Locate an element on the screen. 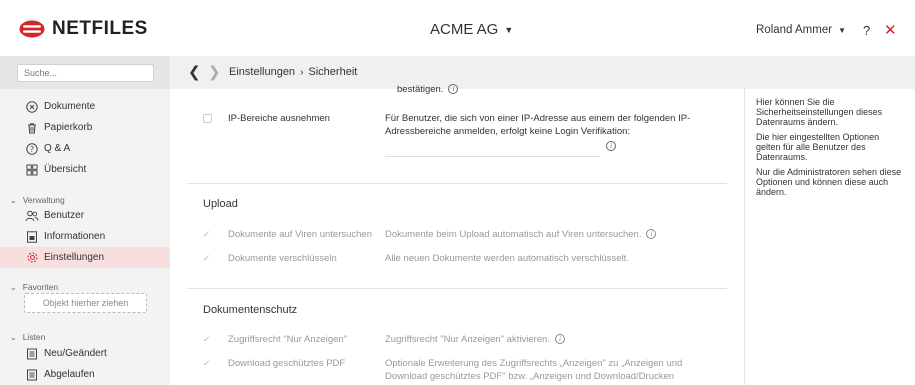 This screenshot has height=385, width=915. sidebar-item-label: Einstellungen is located at coordinates (74, 257).